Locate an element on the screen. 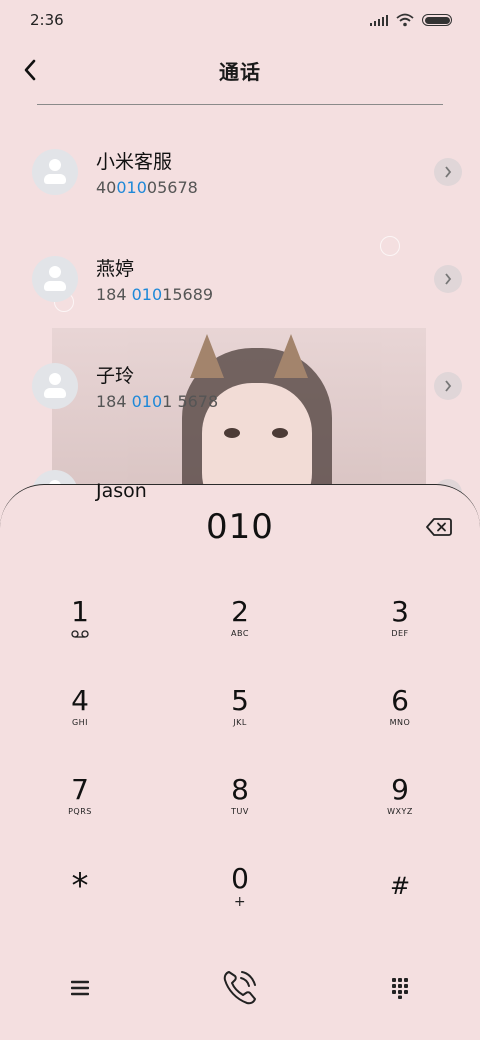 This screenshot has width=480, height=1040. key-2: 2 ABC is located at coordinates (240, 641).